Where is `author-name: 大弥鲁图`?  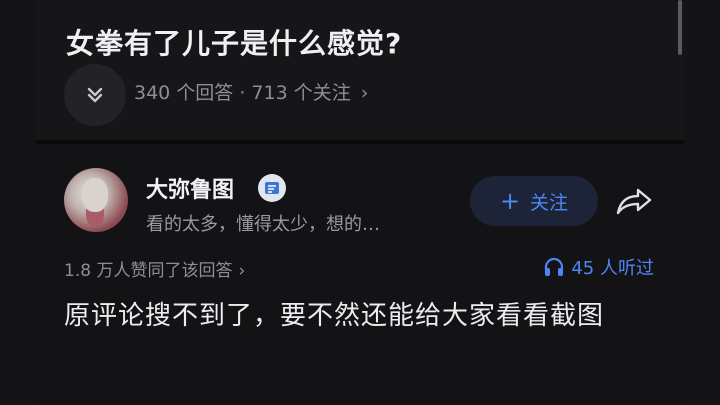
author-name: 大弥鲁图 is located at coordinates (190, 188).